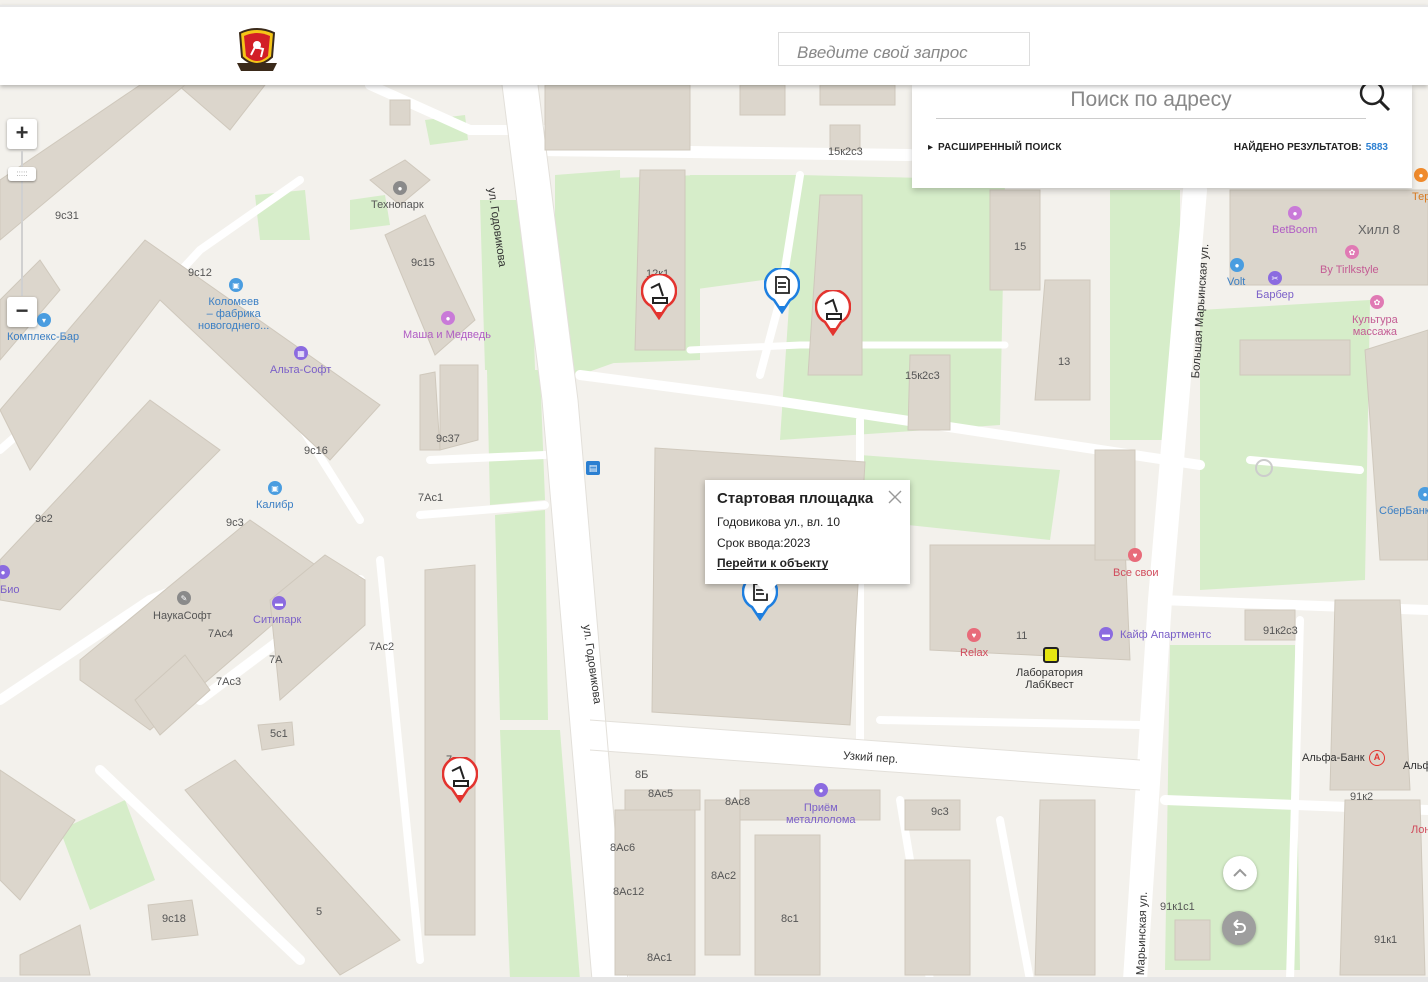 This screenshot has width=1428, height=982. What do you see at coordinates (67, 216) in the screenshot?
I see `house-number: 9с31` at bounding box center [67, 216].